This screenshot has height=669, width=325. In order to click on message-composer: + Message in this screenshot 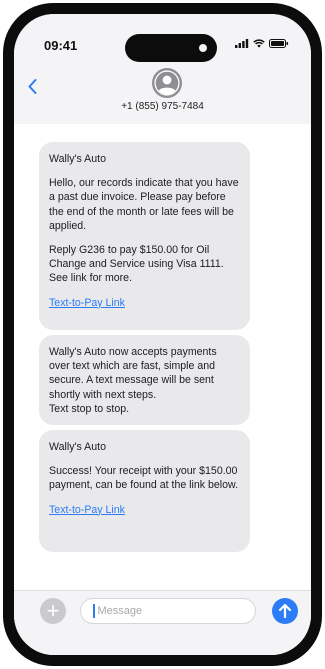, I will do `click(162, 622)`.